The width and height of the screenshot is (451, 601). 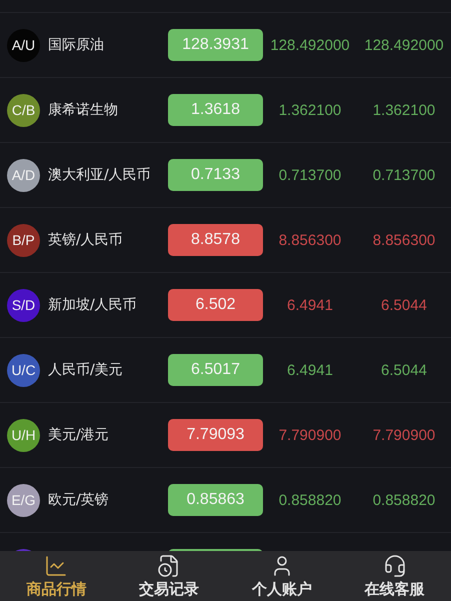 I want to click on tab: 商品行情, so click(x=56, y=576).